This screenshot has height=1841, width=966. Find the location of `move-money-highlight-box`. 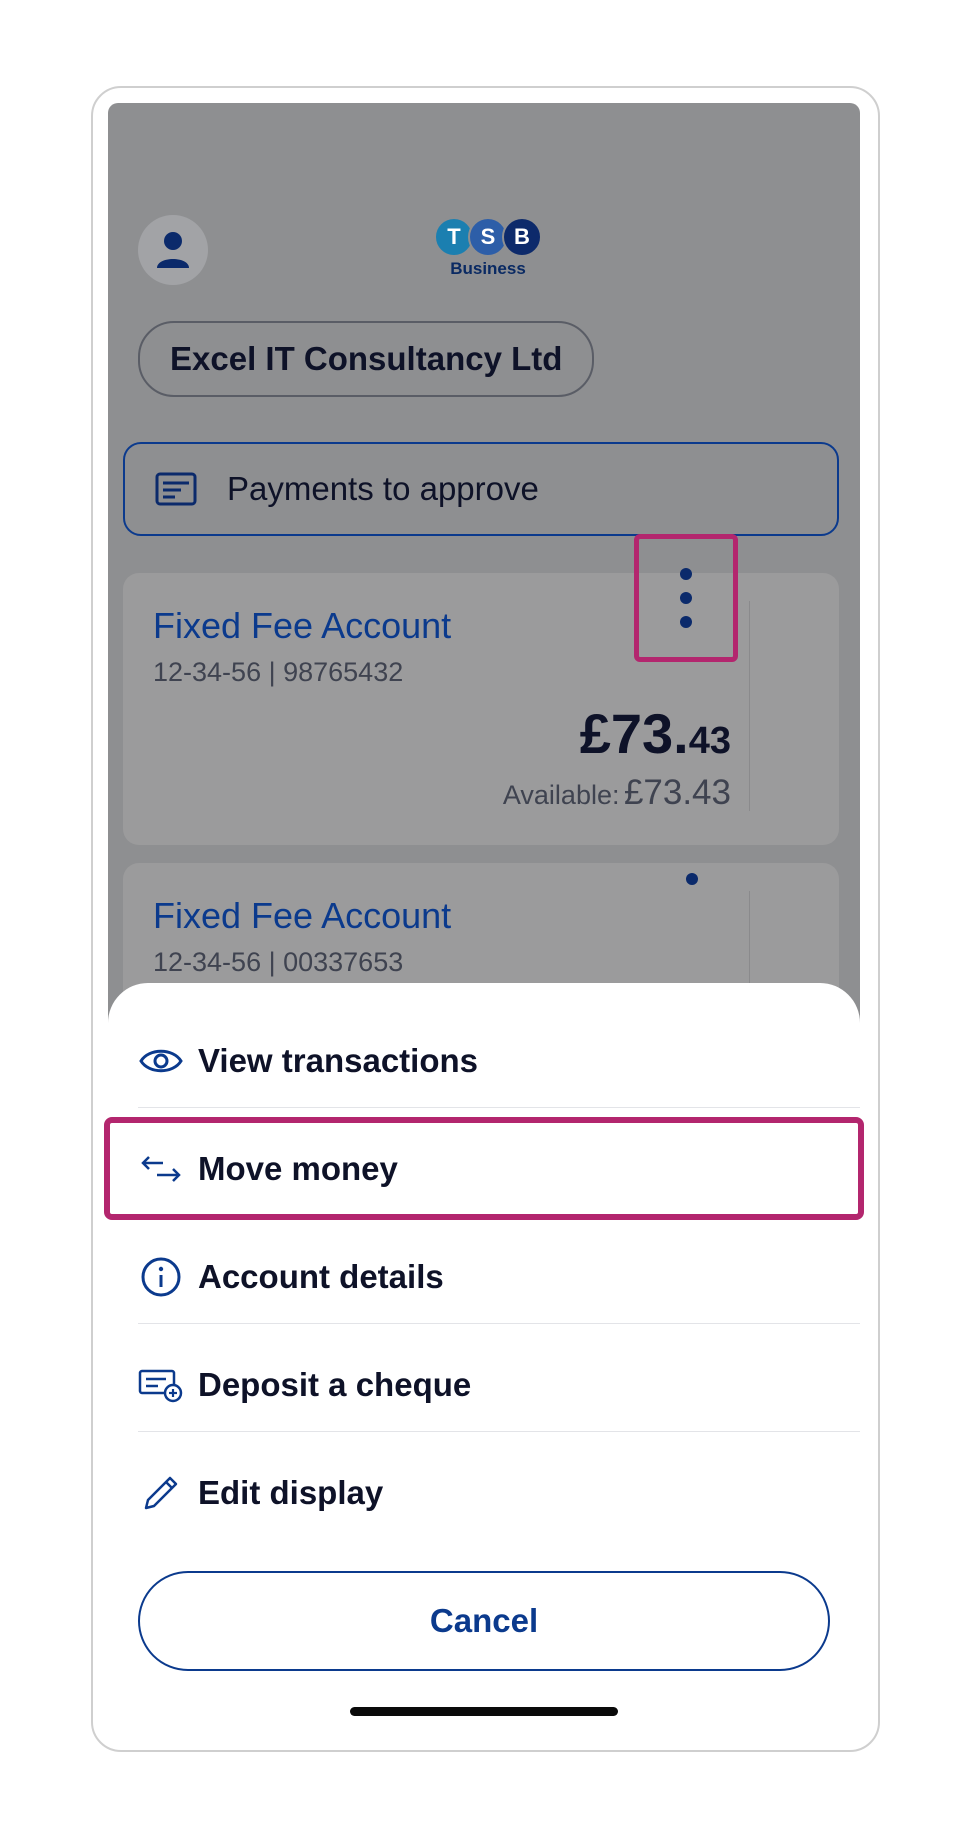

move-money-highlight-box is located at coordinates (484, 1168).